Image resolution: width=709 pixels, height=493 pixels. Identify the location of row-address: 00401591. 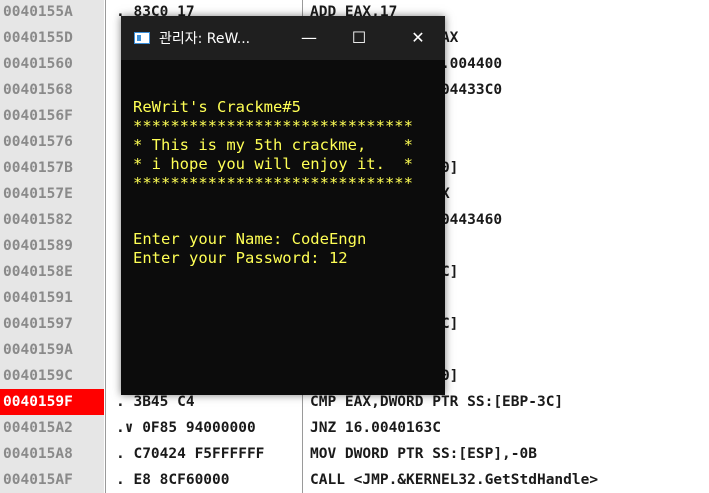
(52, 298).